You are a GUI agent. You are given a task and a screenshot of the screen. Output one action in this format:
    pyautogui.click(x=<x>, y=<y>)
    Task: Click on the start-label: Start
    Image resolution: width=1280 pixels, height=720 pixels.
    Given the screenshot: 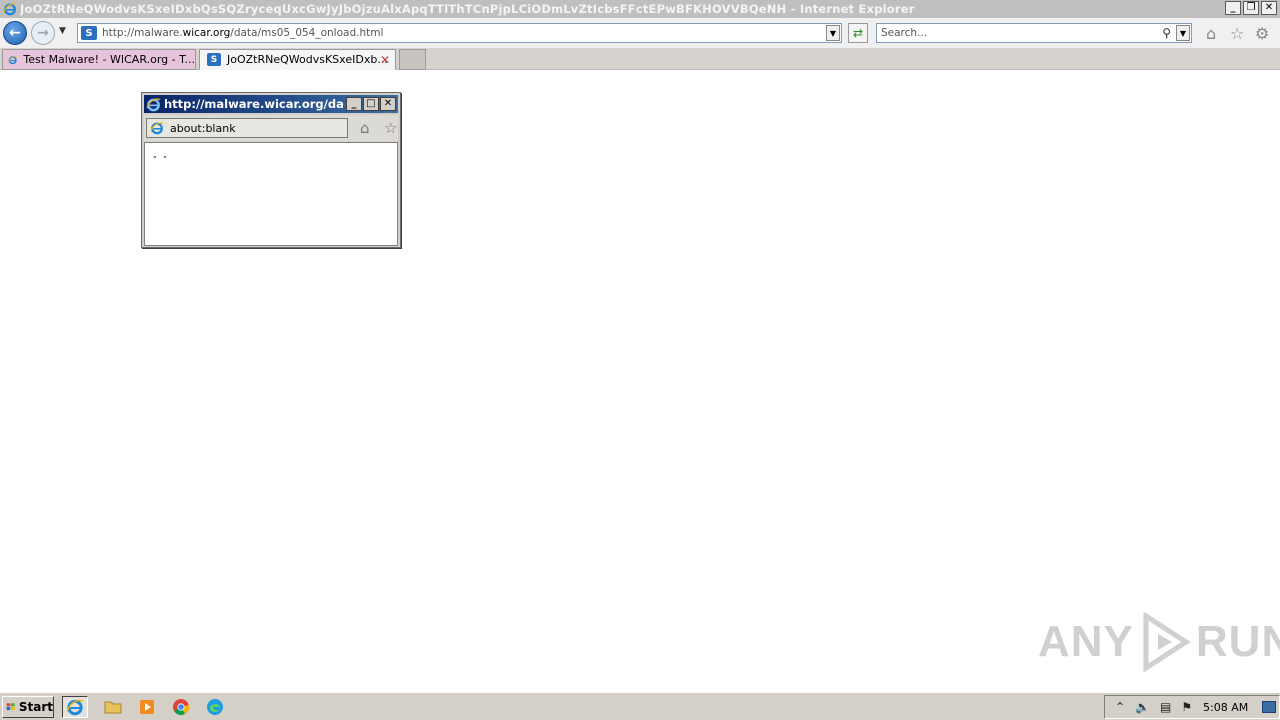 What is the action you would take?
    pyautogui.click(x=35, y=707)
    